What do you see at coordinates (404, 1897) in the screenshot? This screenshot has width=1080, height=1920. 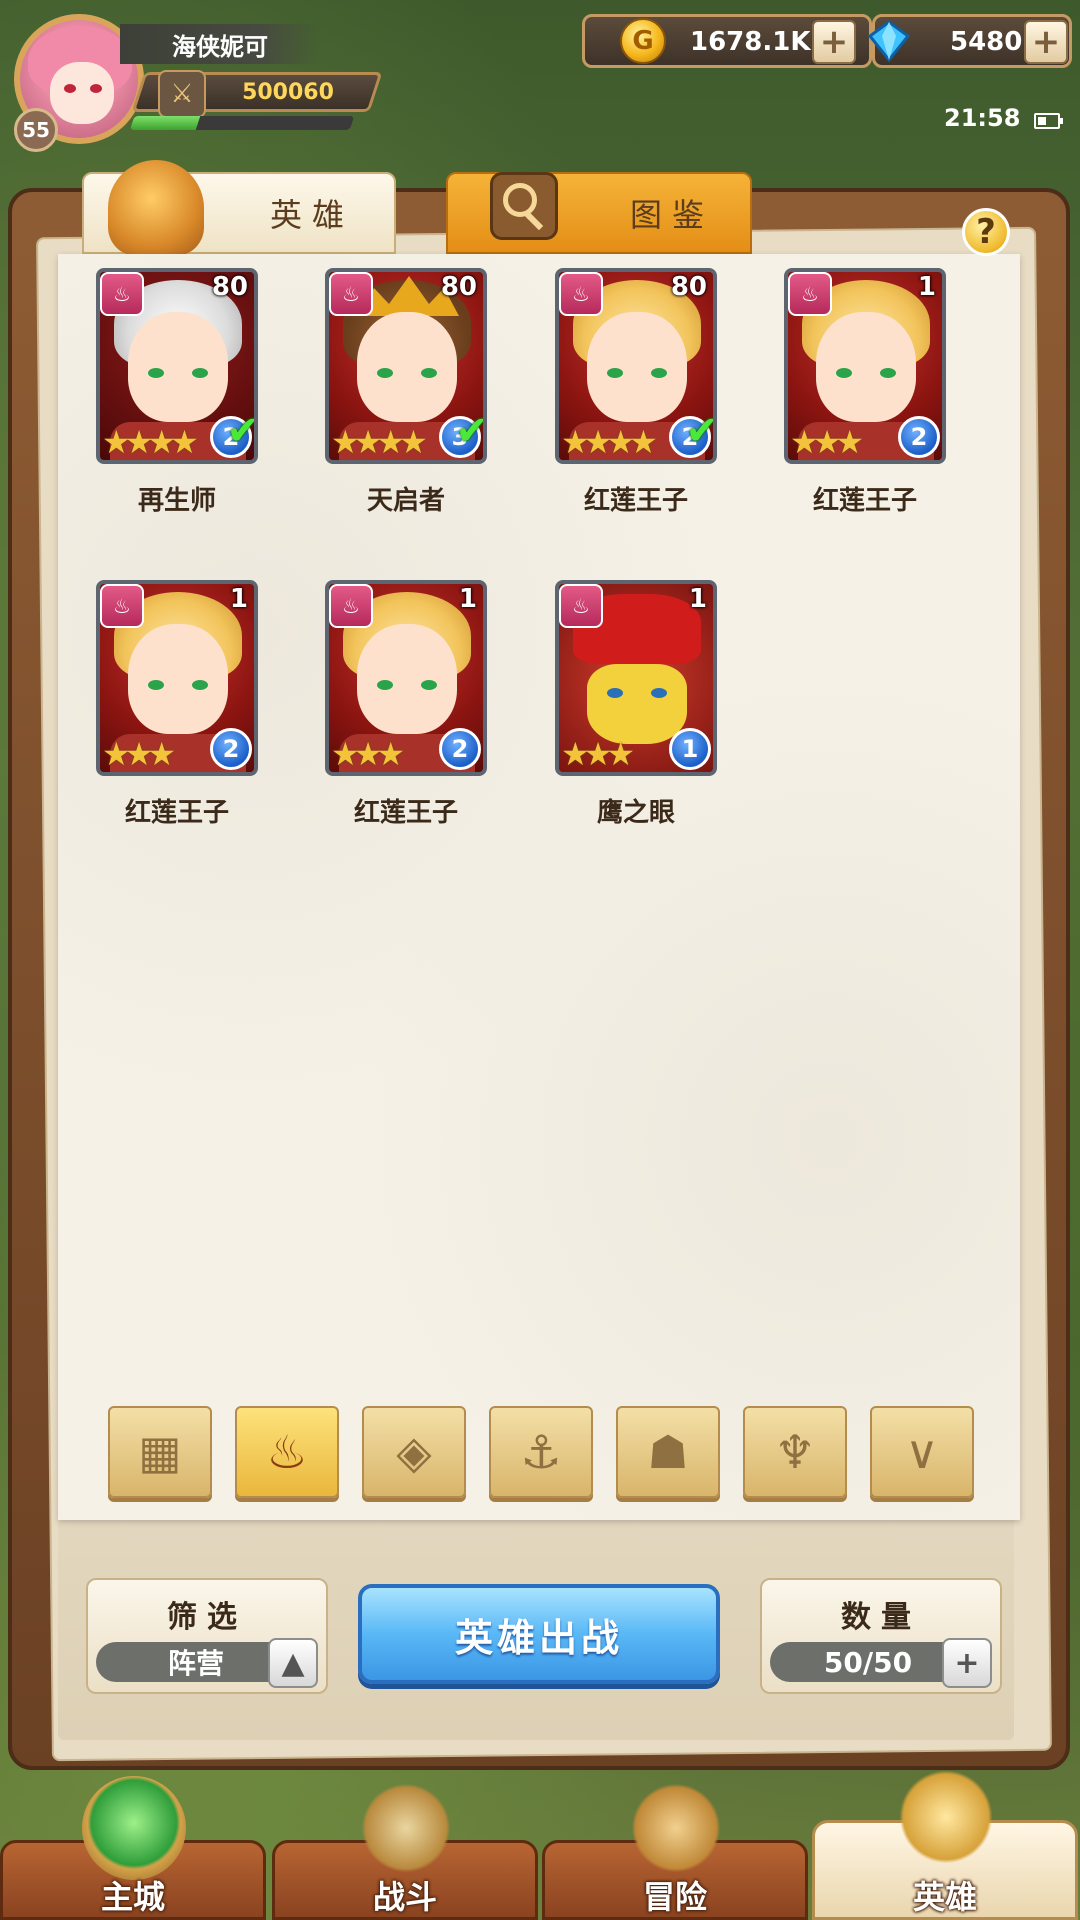 I see `nav-battle-label: 战斗` at bounding box center [404, 1897].